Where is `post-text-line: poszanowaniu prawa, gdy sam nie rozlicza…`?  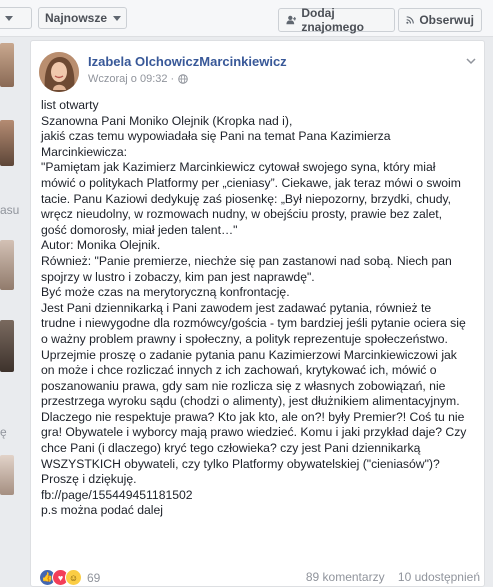
post-text-line: poszanowaniu prawa, gdy sam nie rozlicza… is located at coordinates (243, 385).